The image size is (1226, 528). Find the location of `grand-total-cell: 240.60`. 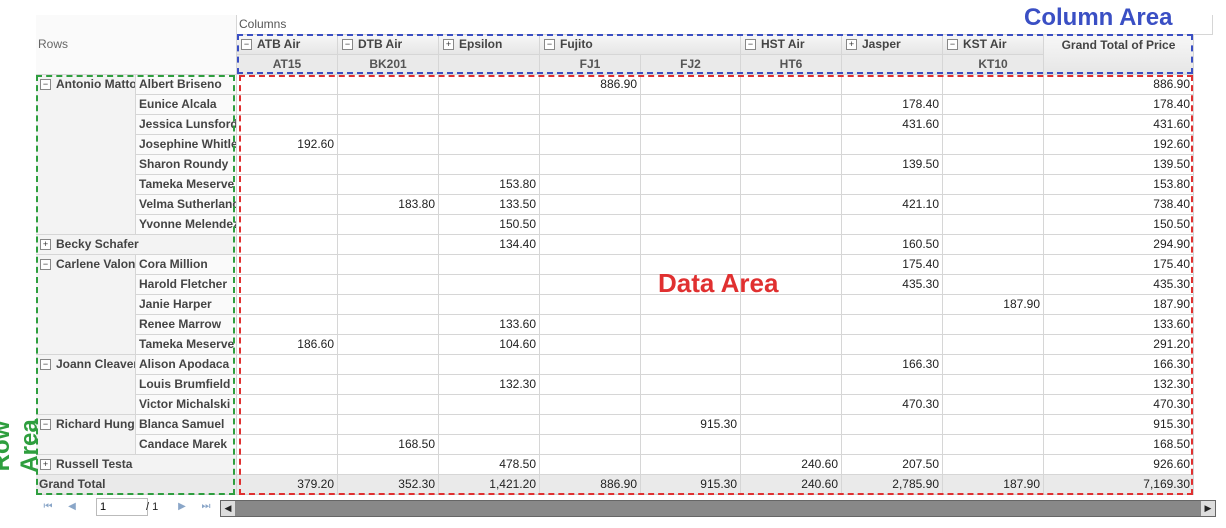

grand-total-cell: 240.60 is located at coordinates (791, 485).